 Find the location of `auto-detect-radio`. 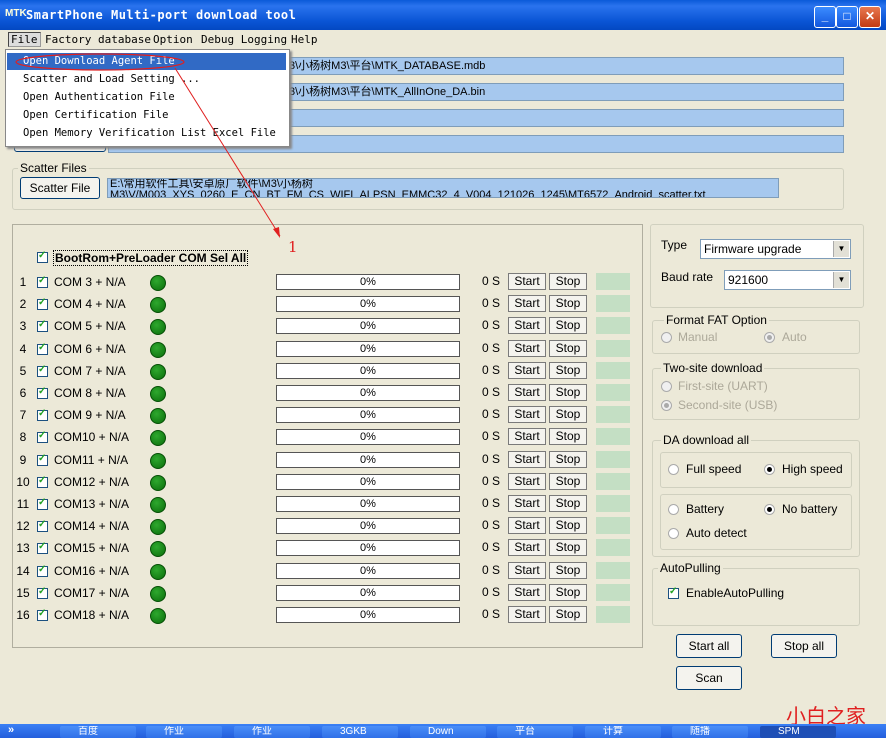

auto-detect-radio is located at coordinates (673, 533).